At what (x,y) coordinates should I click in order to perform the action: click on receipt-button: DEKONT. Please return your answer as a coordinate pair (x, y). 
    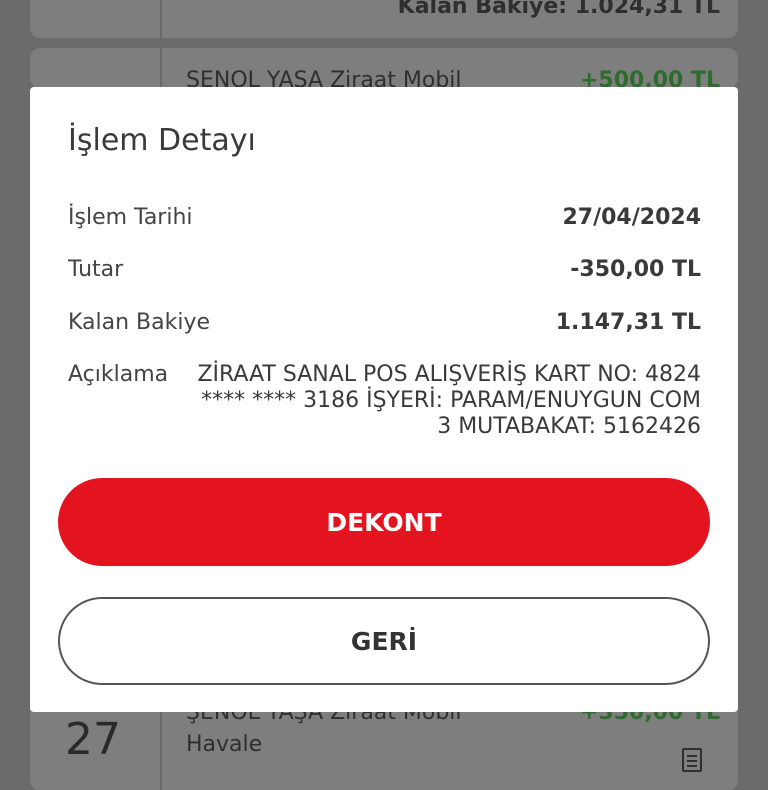
    Looking at the image, I should click on (384, 522).